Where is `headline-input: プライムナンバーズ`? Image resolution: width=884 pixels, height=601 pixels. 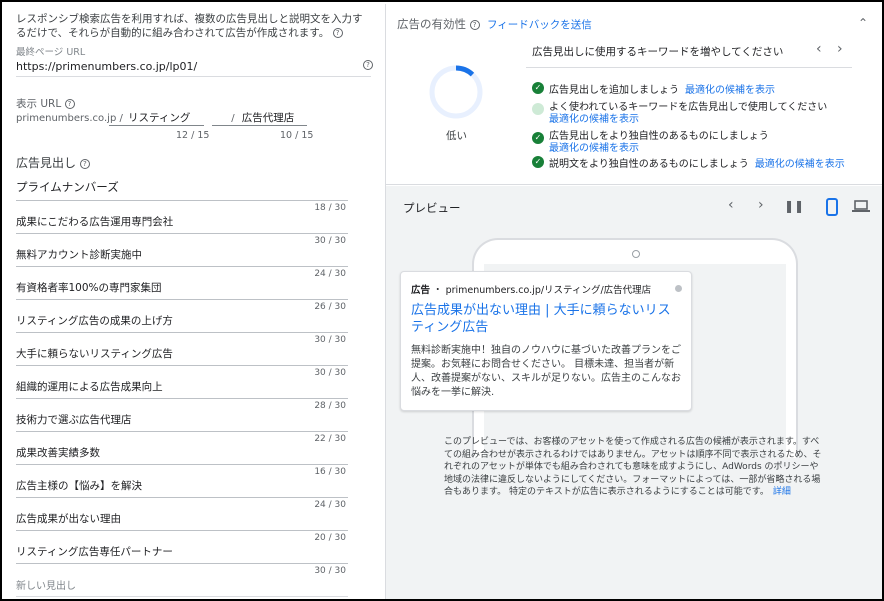
headline-input: プライムナンバーズ is located at coordinates (67, 187).